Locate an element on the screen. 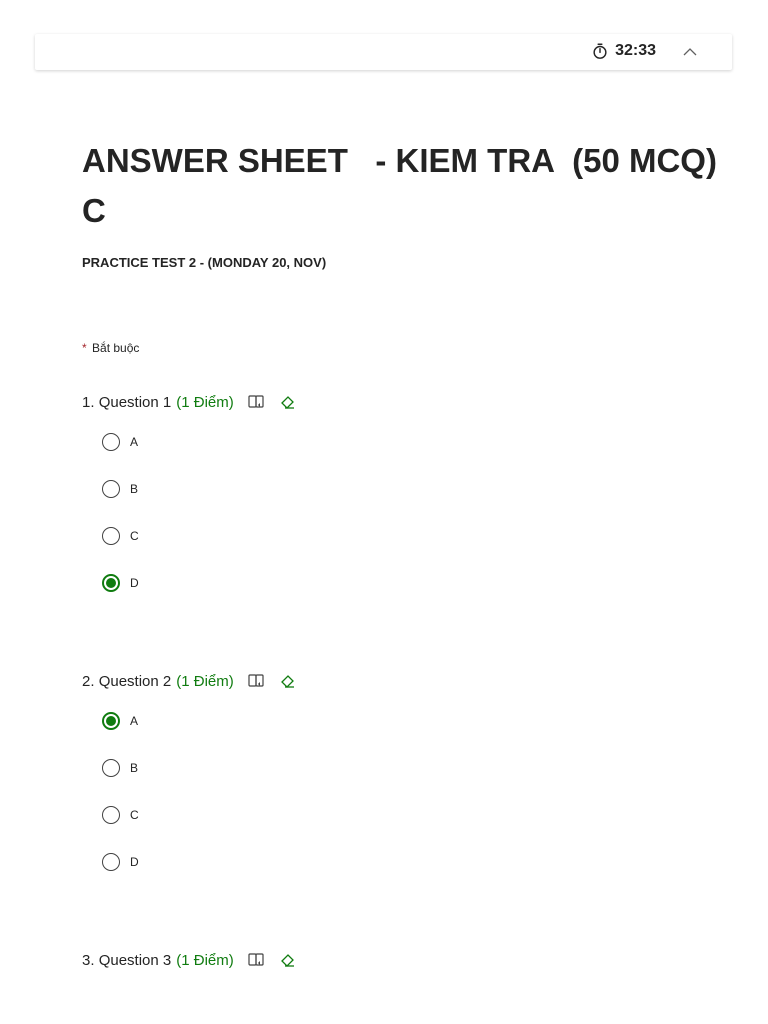  question-title: Question 1 is located at coordinates (135, 402).